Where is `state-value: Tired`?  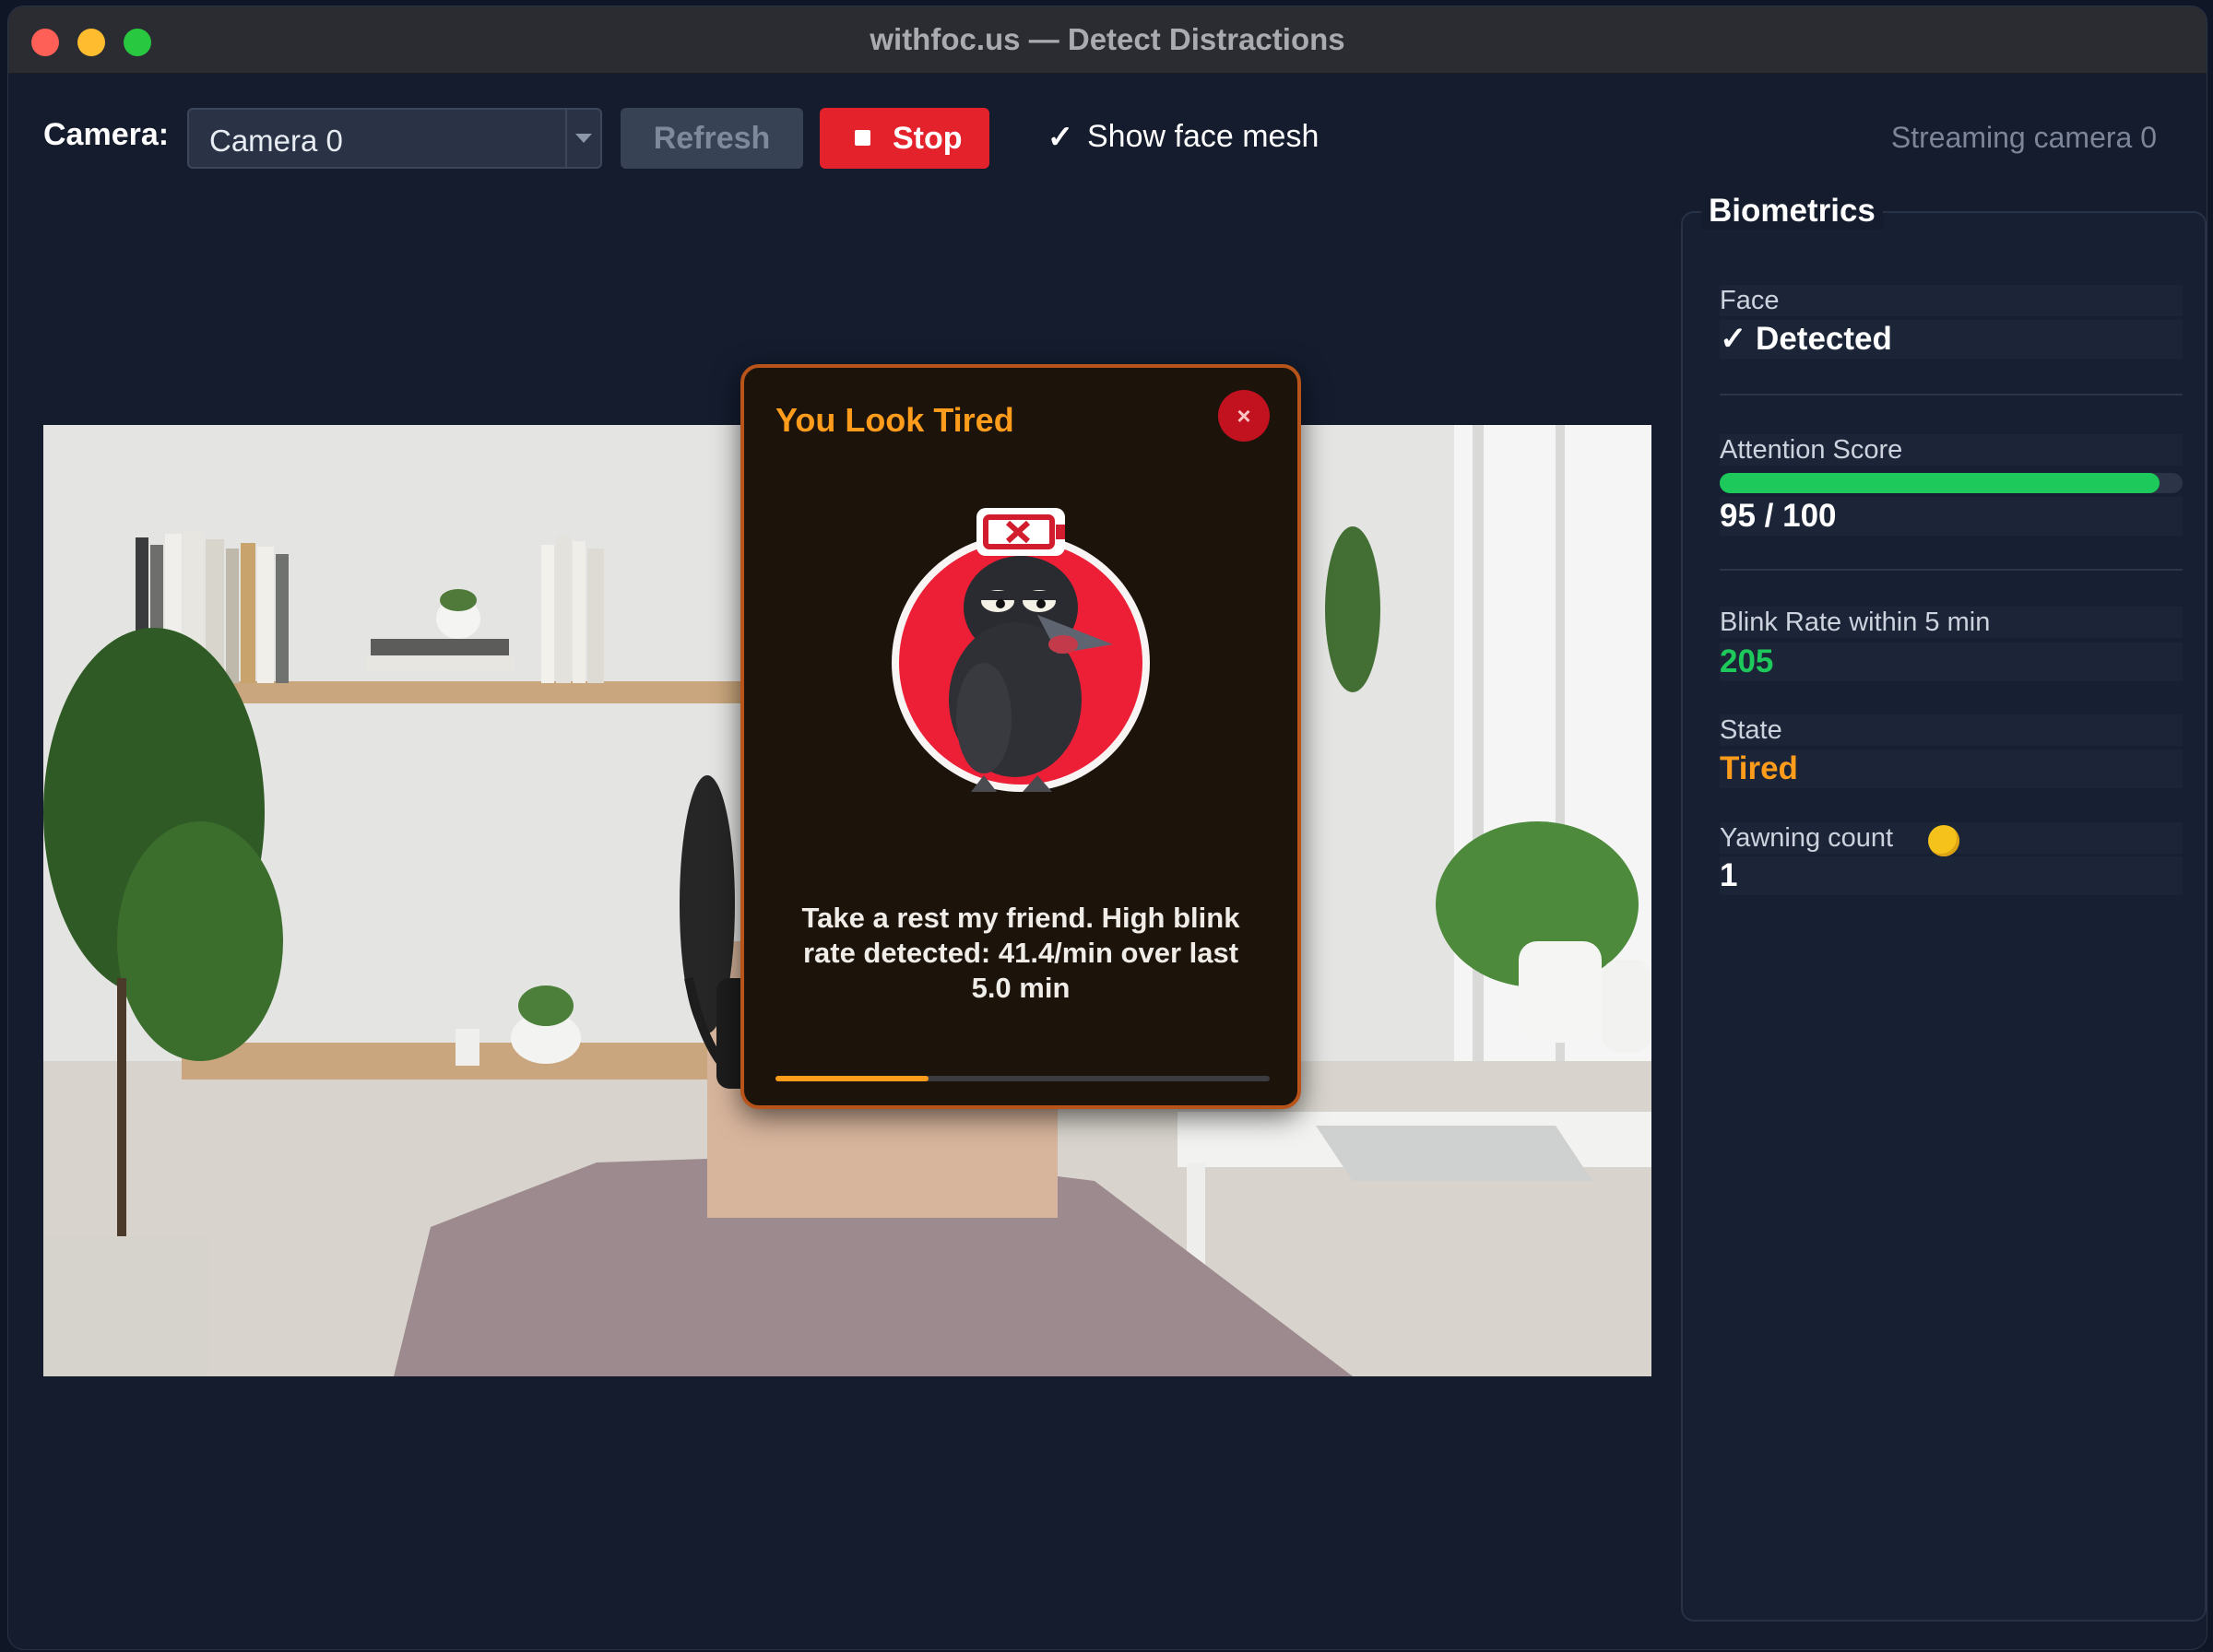 state-value: Tired is located at coordinates (1951, 768).